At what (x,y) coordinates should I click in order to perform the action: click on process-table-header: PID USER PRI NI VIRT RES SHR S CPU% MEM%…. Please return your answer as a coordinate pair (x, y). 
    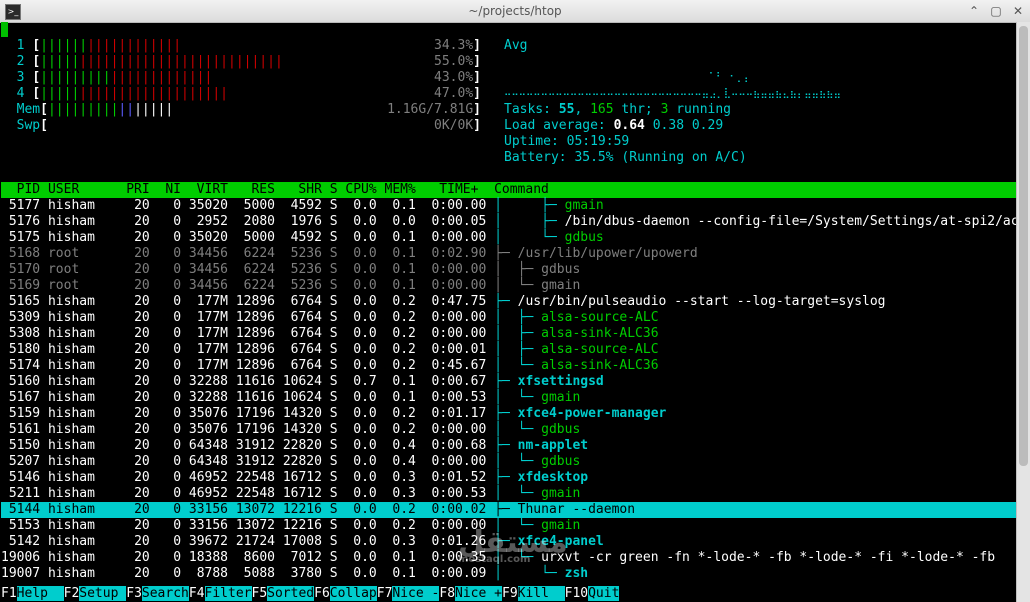
    Looking at the image, I should click on (508, 190).